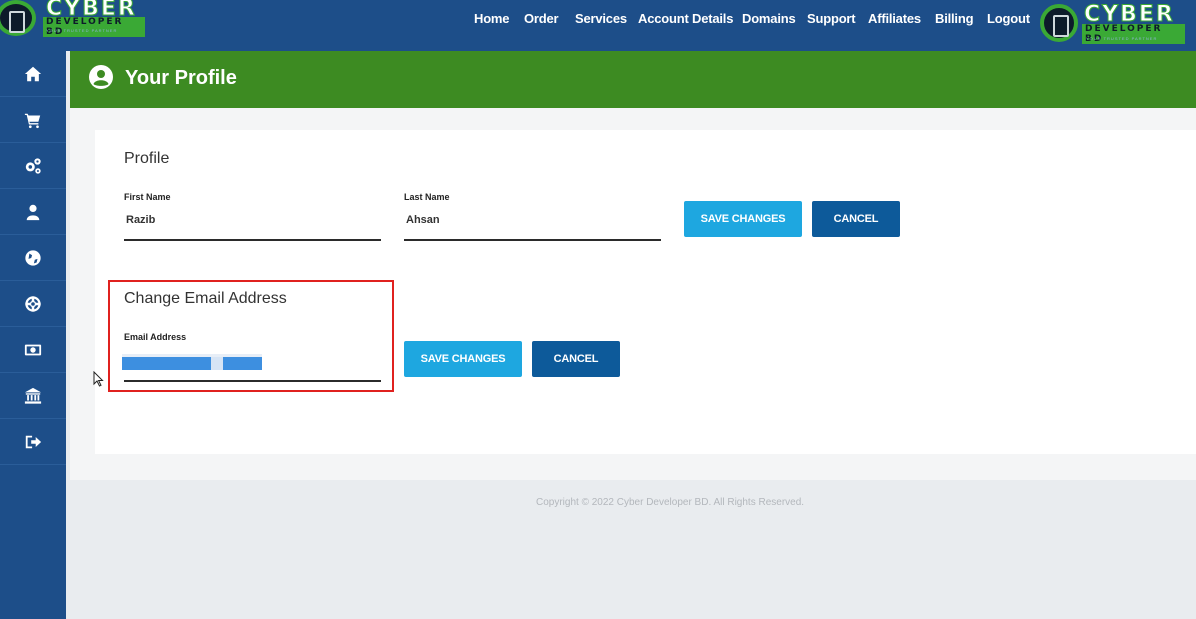  I want to click on last-name-label: Last Name, so click(427, 197).